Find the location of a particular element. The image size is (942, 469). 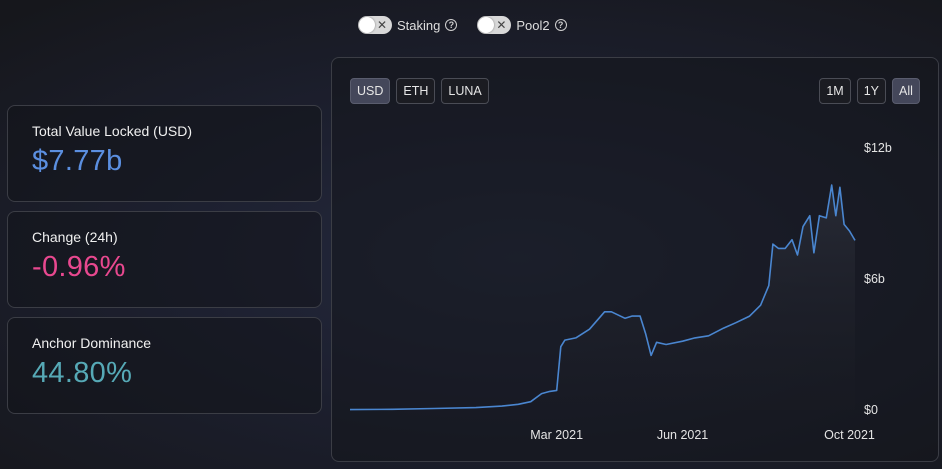

y-tick-label: $6b is located at coordinates (874, 279).